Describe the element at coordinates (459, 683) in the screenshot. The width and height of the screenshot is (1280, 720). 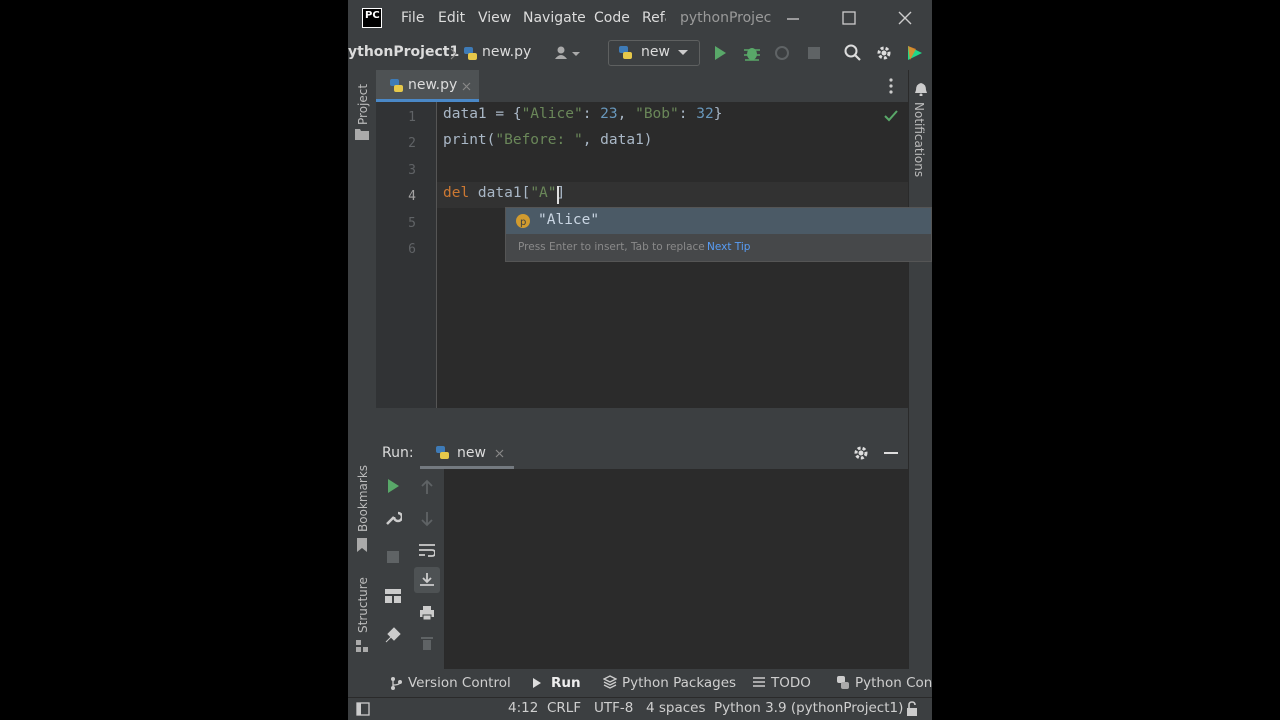
I see `tab-version-control: Version Control` at that location.